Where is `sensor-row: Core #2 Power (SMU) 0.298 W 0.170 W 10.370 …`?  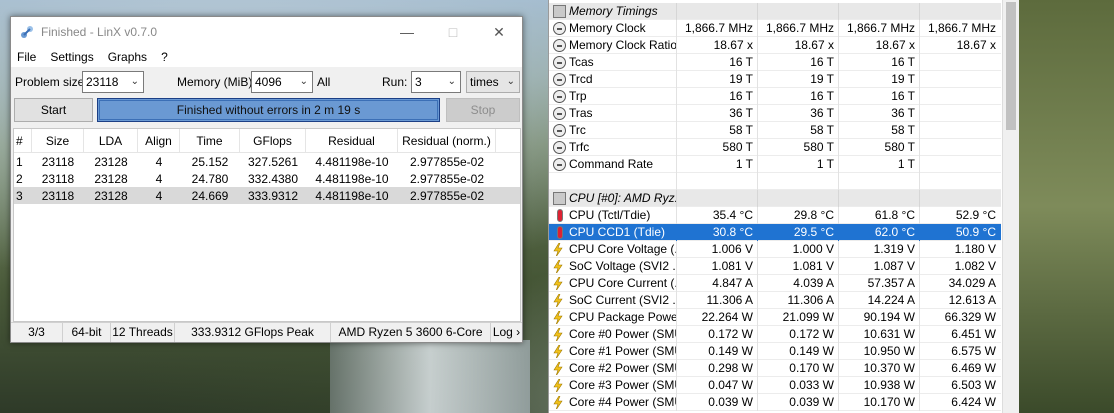 sensor-row: Core #2 Power (SMU) 0.298 W 0.170 W 10.370 … is located at coordinates (775, 368).